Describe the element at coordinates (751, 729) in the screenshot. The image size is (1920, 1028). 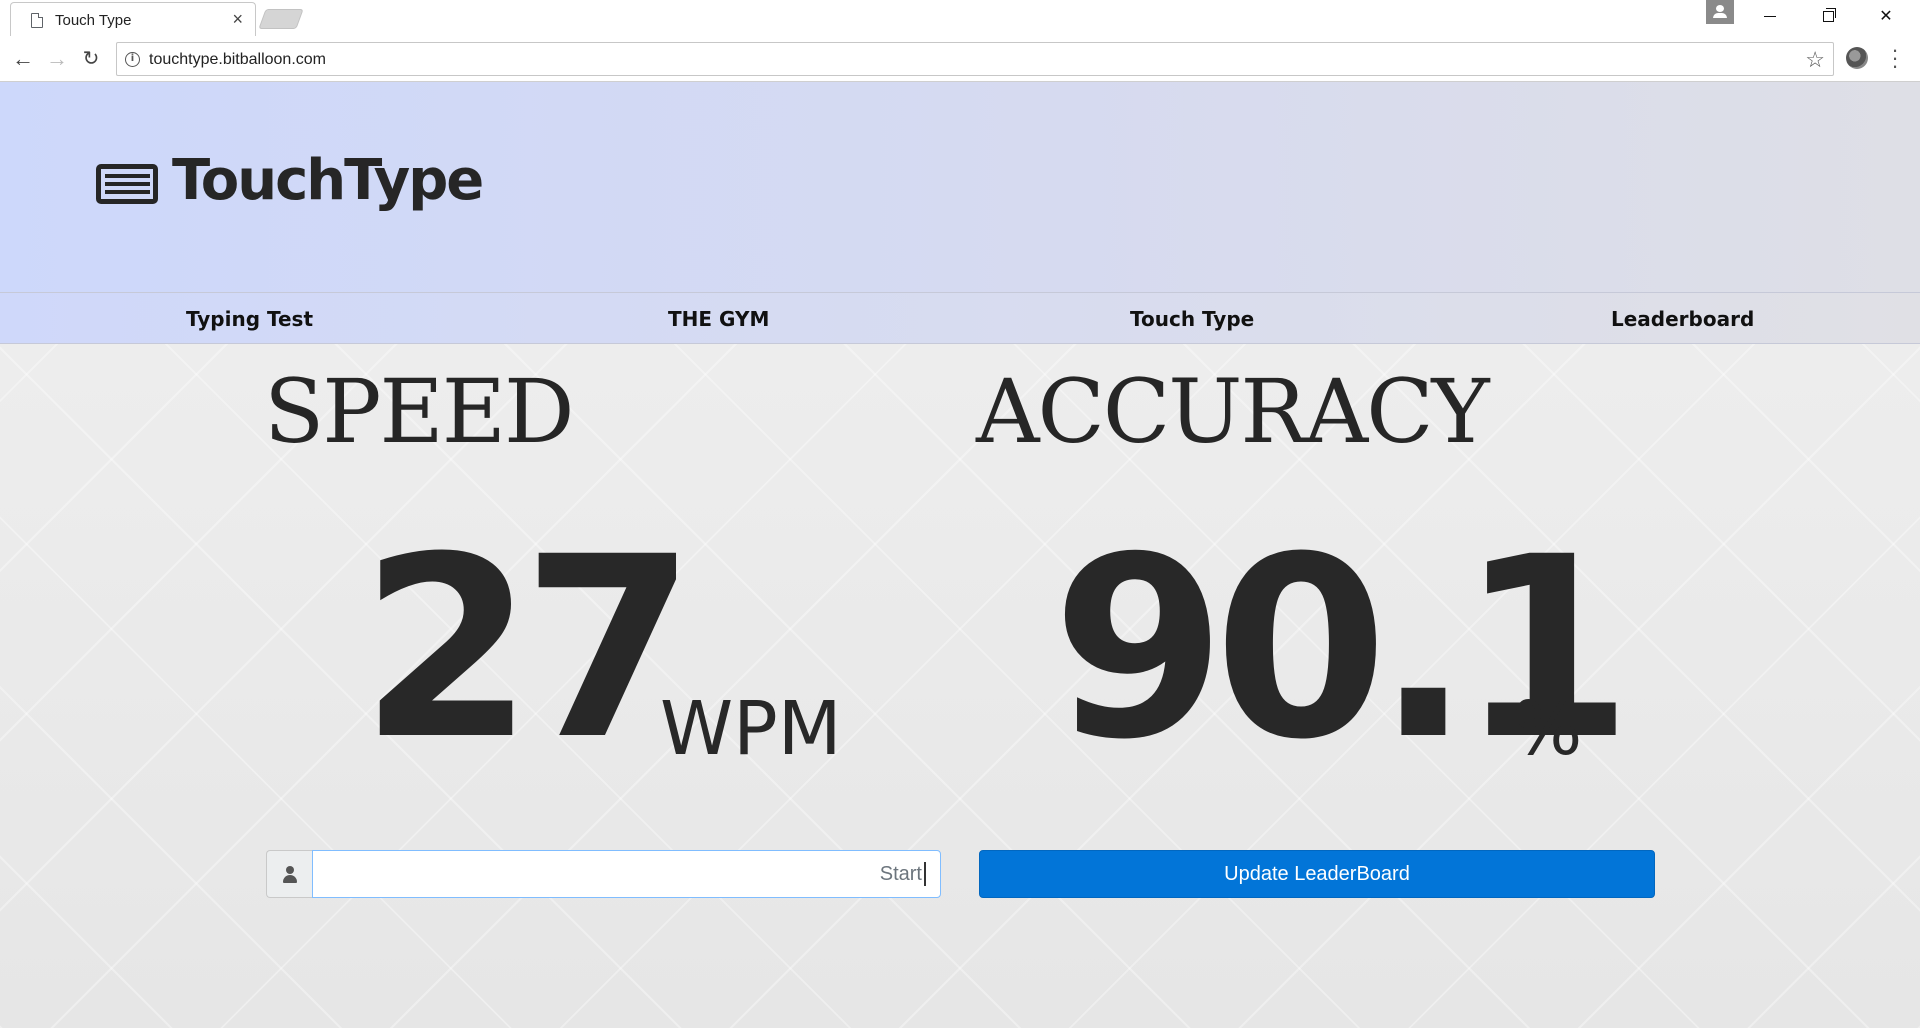
I see `speed-unit: WPM` at that location.